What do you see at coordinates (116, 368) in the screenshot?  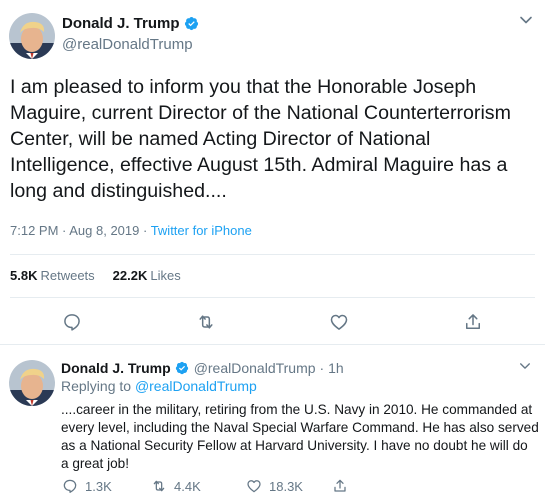 I see `reply-author-name: Donald J. Trump` at bounding box center [116, 368].